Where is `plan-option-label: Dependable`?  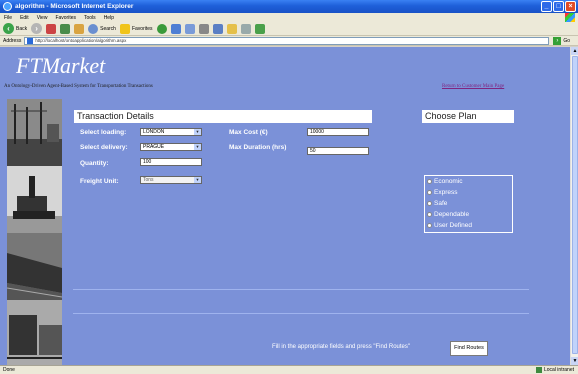 plan-option-label: Dependable is located at coordinates (452, 214).